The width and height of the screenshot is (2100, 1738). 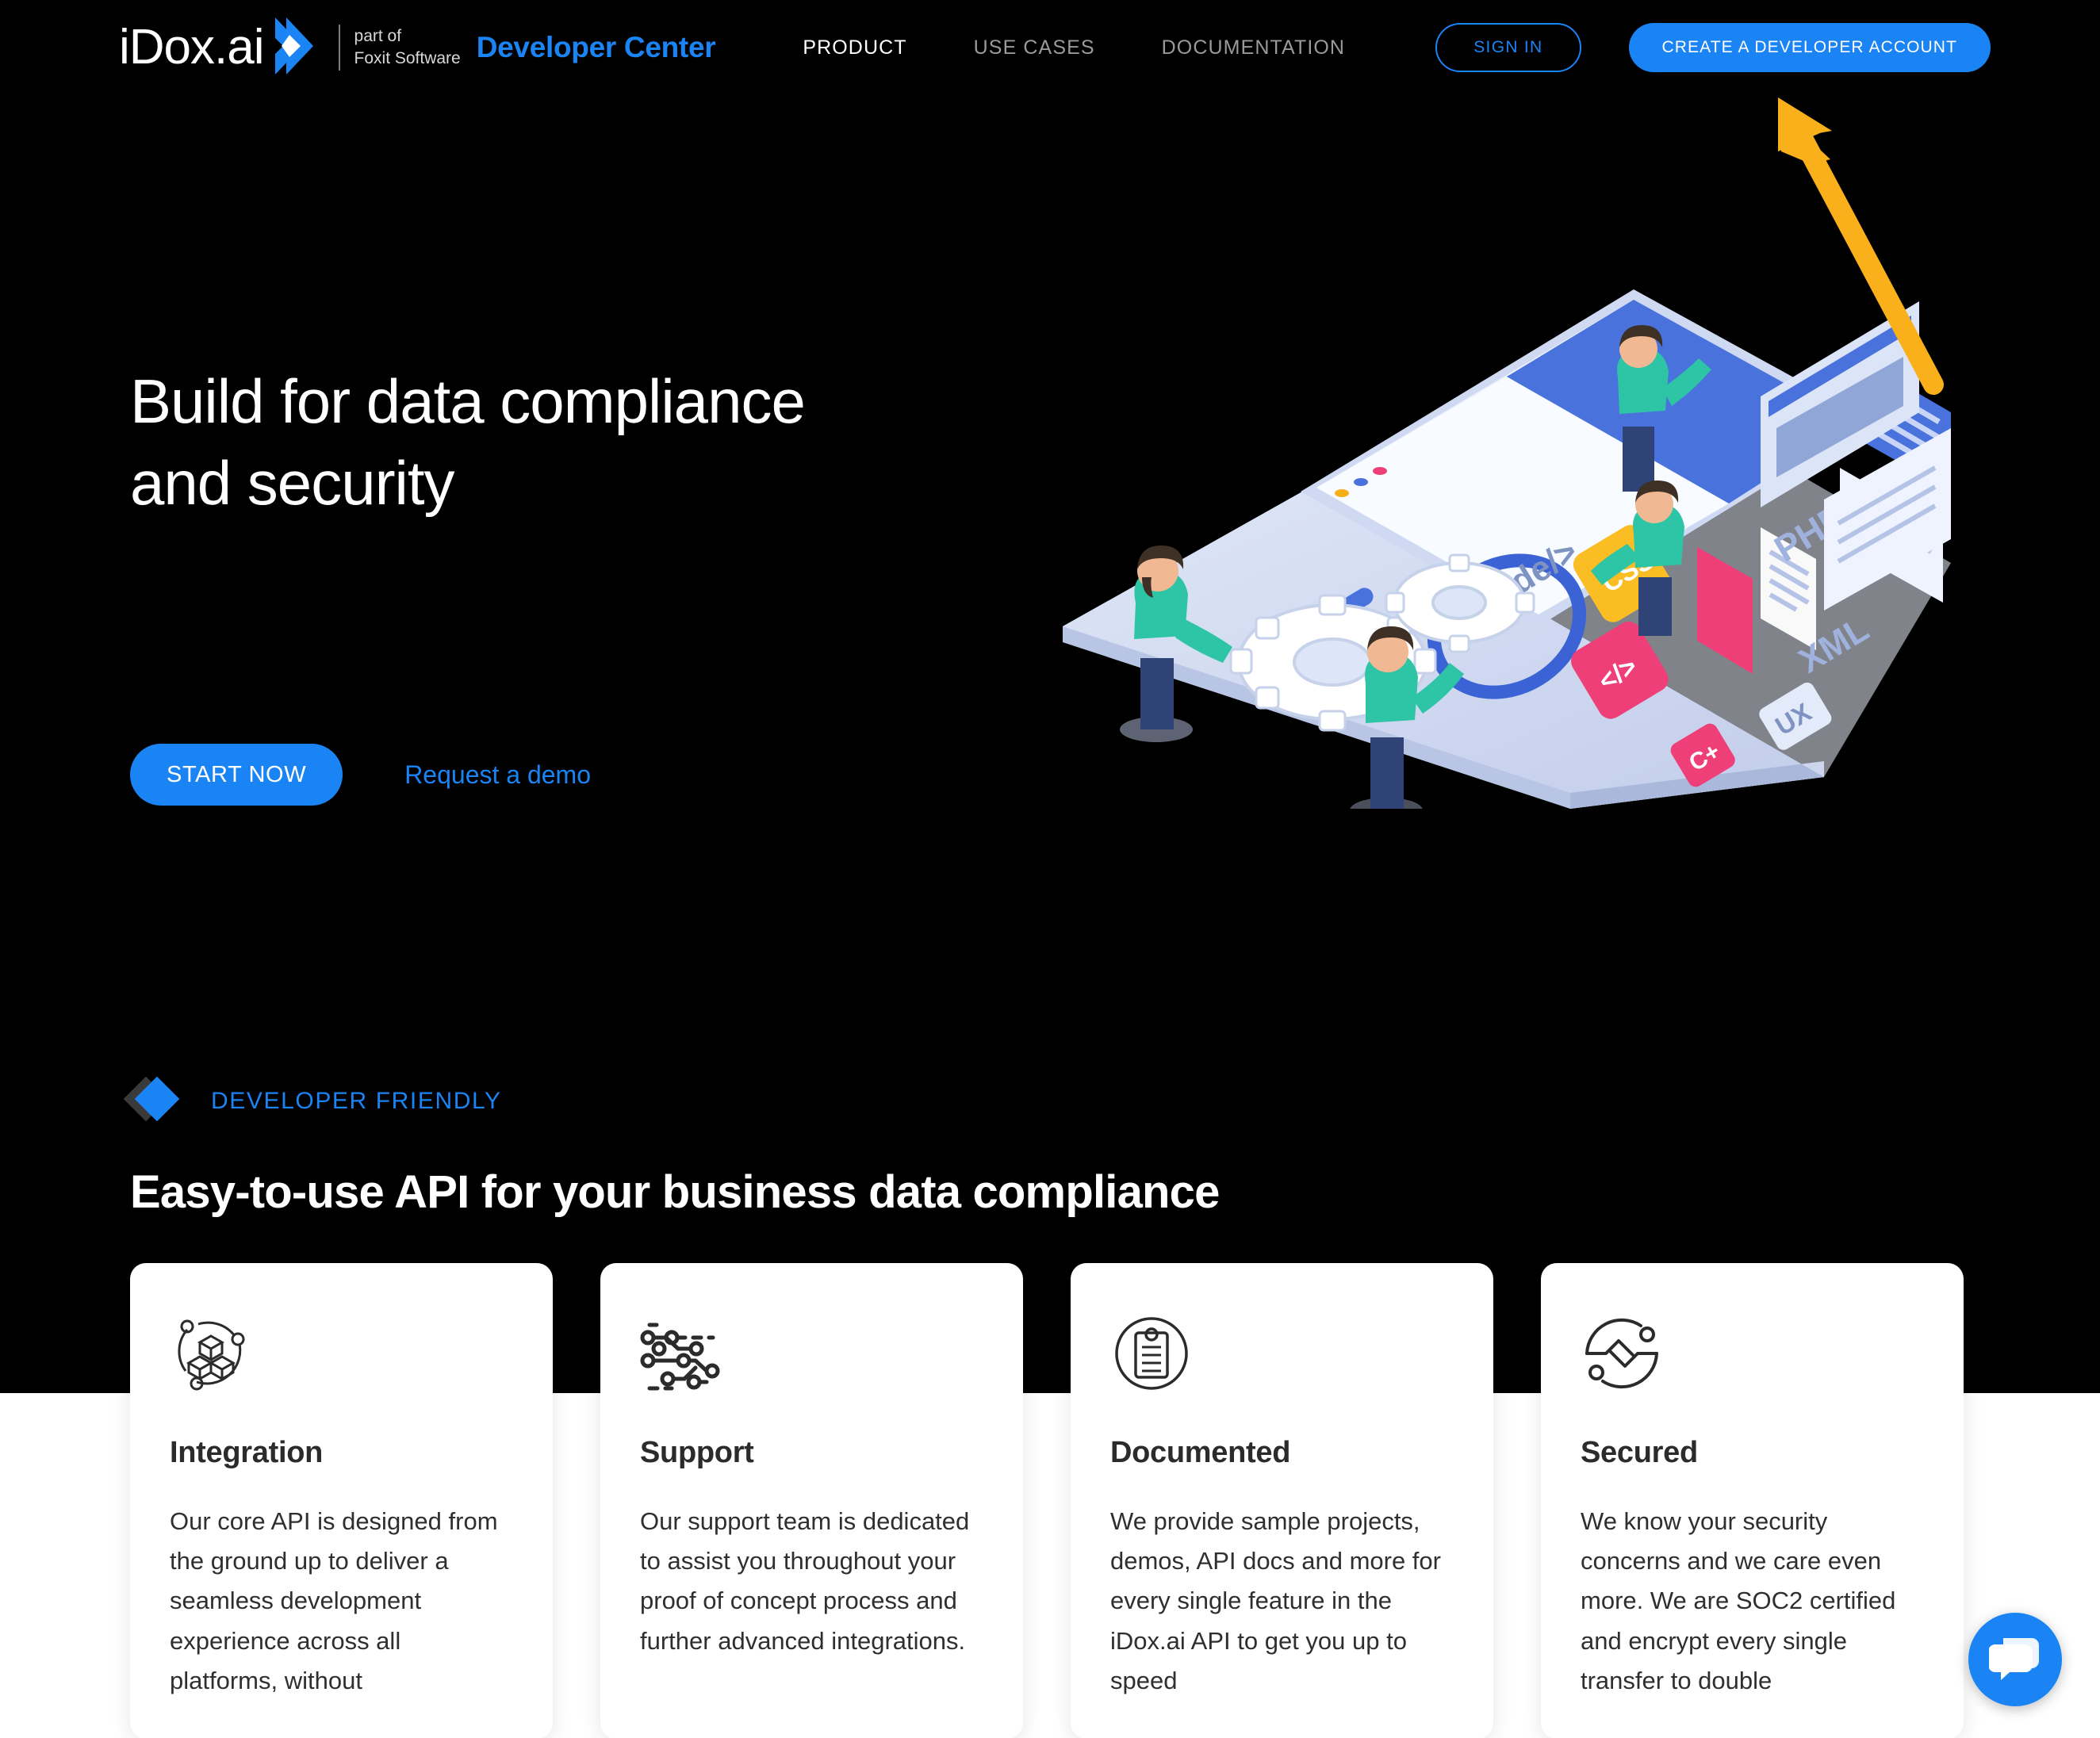 I want to click on header-actions: SIGN IN CREATE A DEVELOPER ACCOUNT, so click(x=1713, y=47).